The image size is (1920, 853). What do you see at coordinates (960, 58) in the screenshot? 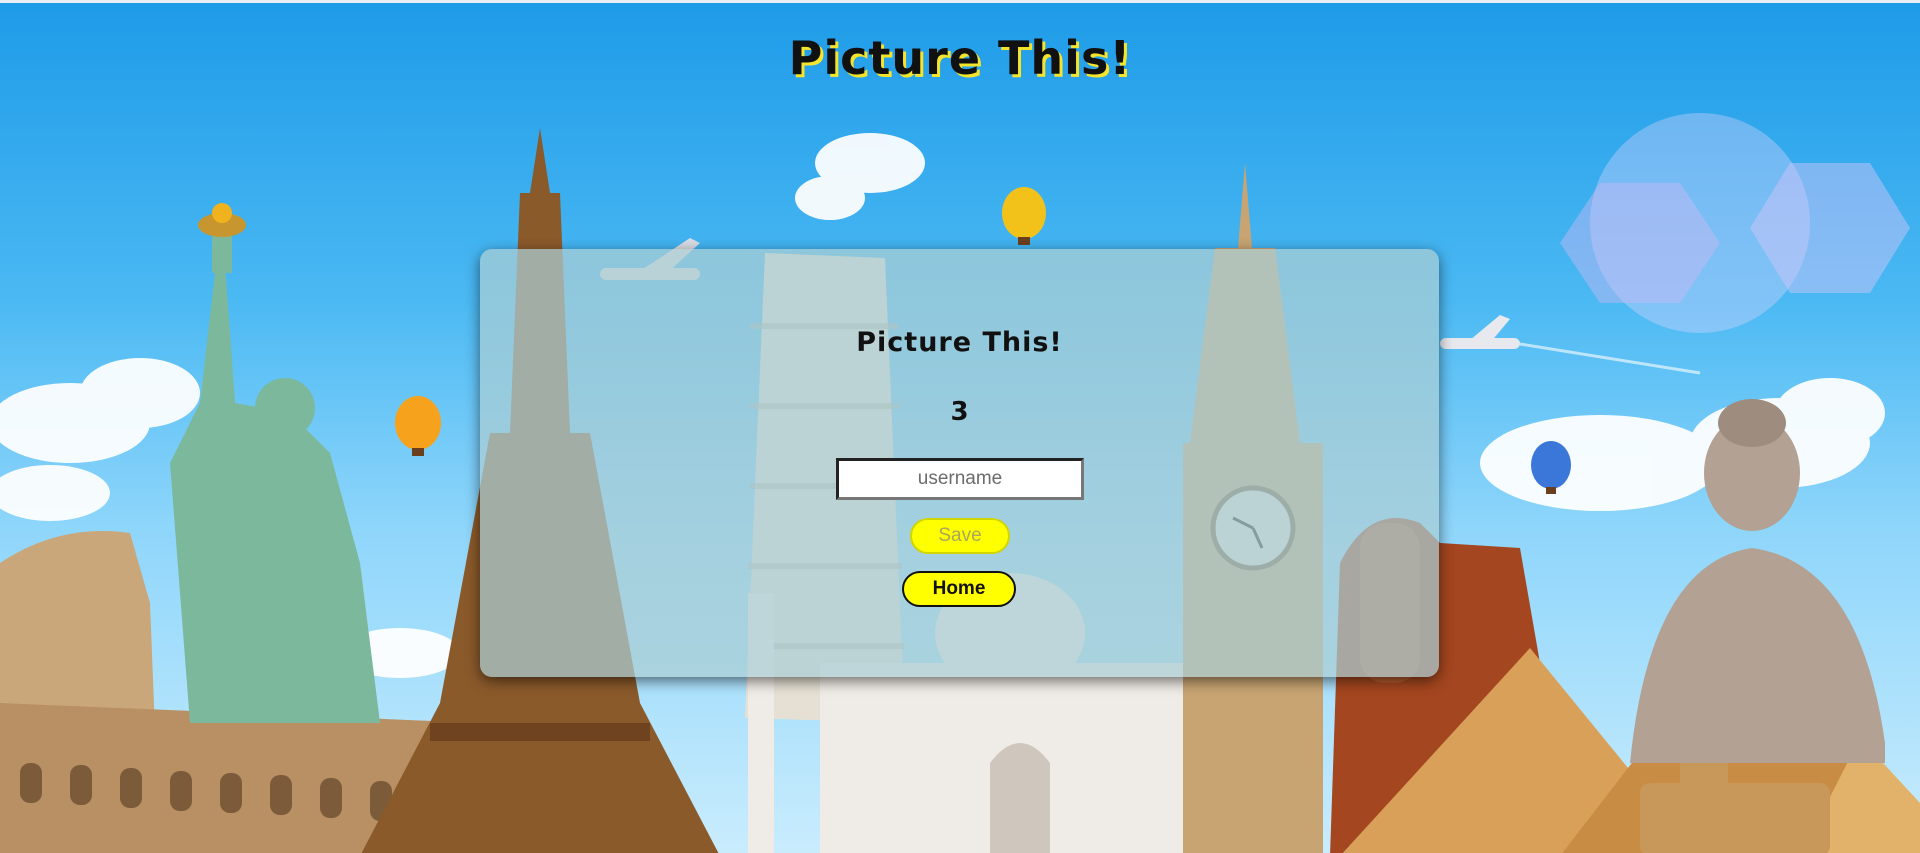
I see `page-title: Picture This!` at bounding box center [960, 58].